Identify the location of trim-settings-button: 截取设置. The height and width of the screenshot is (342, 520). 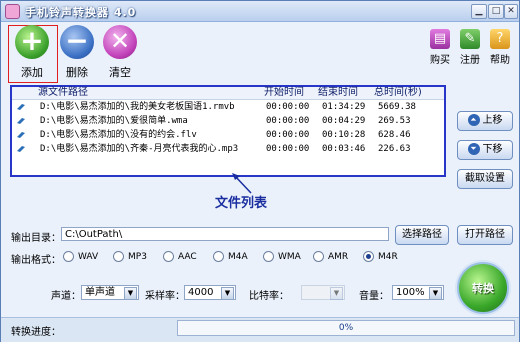
(485, 179).